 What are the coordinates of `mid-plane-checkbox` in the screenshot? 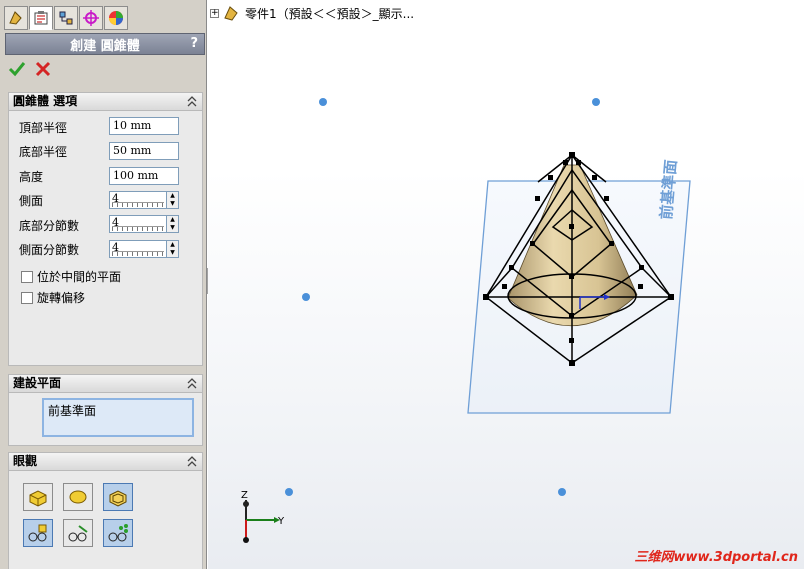 It's located at (27, 277).